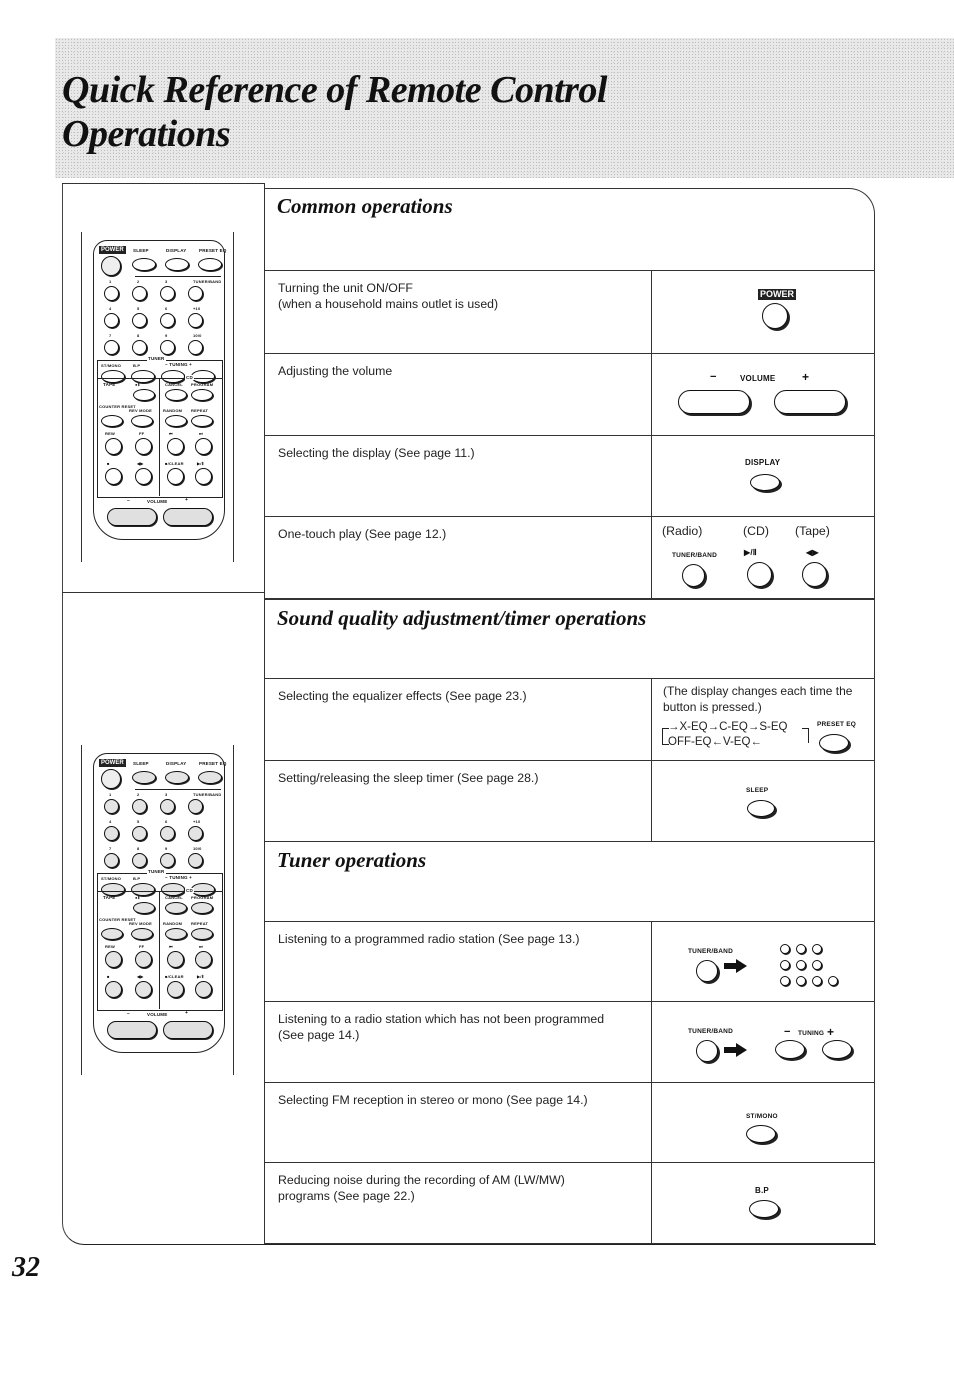 Image resolution: width=954 pixels, height=1382 pixels. I want to click on cd-play-pause-button, so click(759, 574).